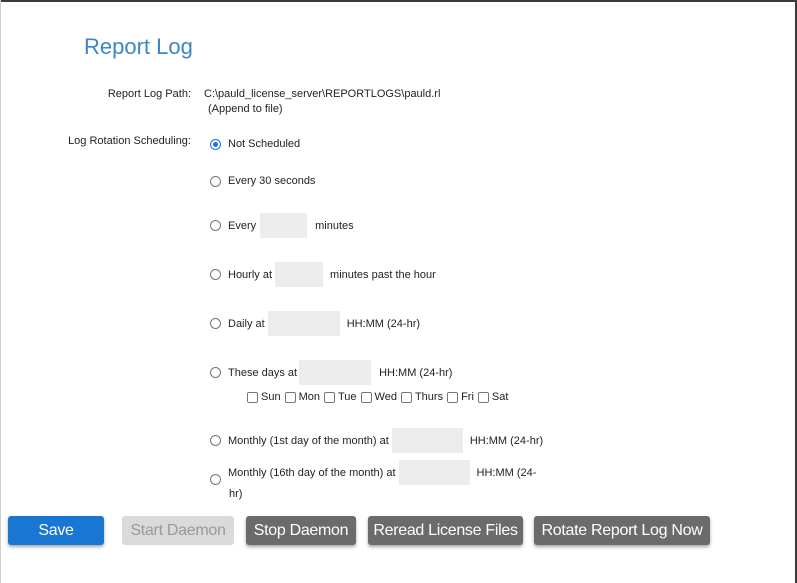 This screenshot has height=583, width=797. I want to click on start-daemon-button: Start Daemon, so click(178, 530).